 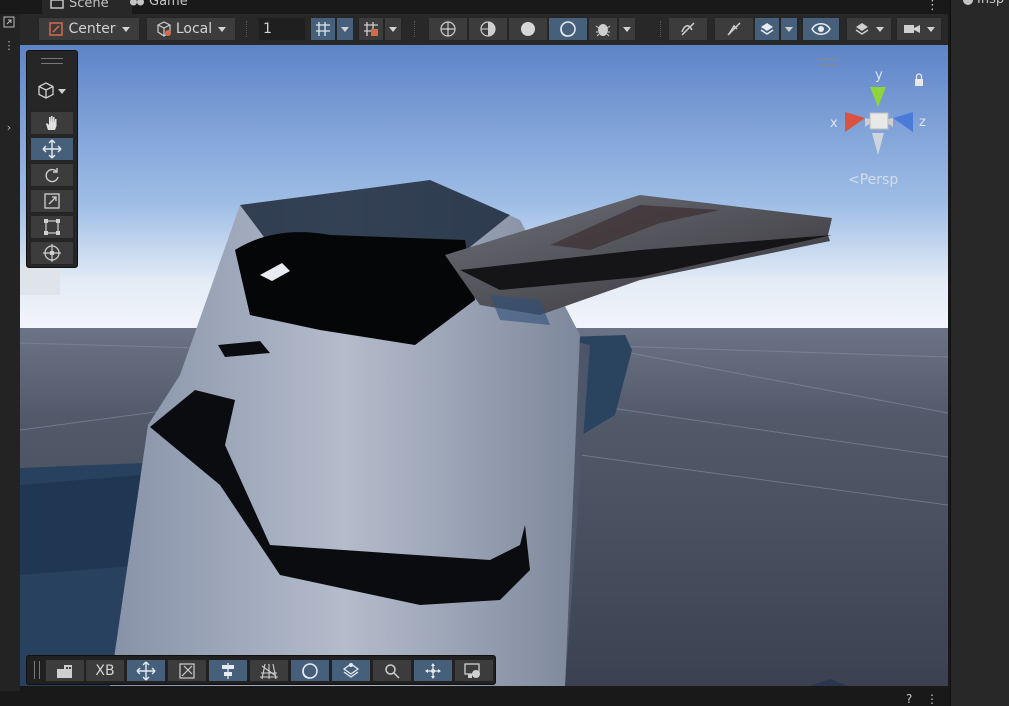 I want to click on projection-label: Persp, so click(x=879, y=180).